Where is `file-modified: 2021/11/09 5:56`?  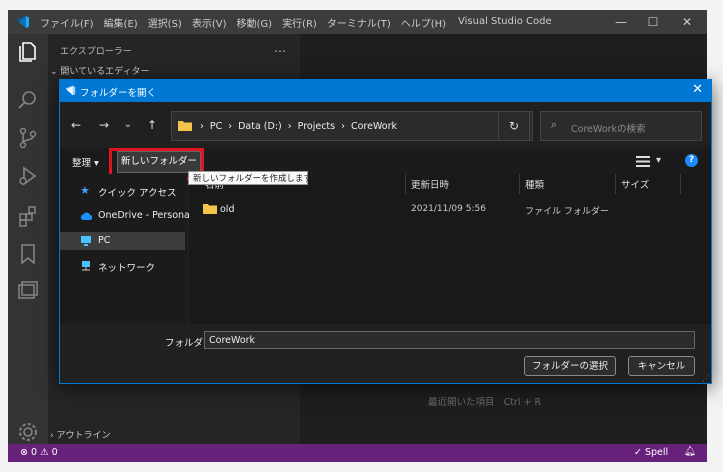 file-modified: 2021/11/09 5:56 is located at coordinates (448, 209).